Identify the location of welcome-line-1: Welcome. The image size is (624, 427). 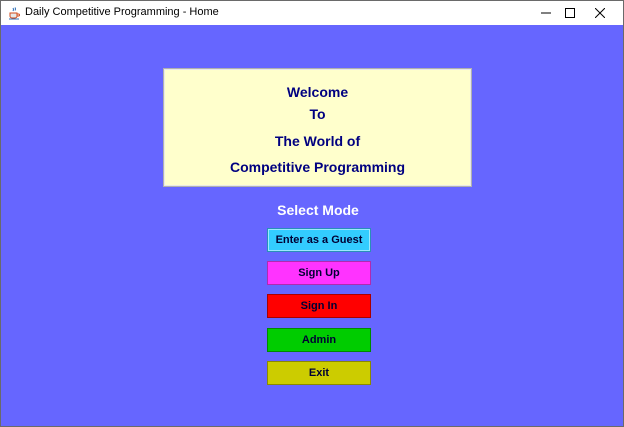
(317, 92).